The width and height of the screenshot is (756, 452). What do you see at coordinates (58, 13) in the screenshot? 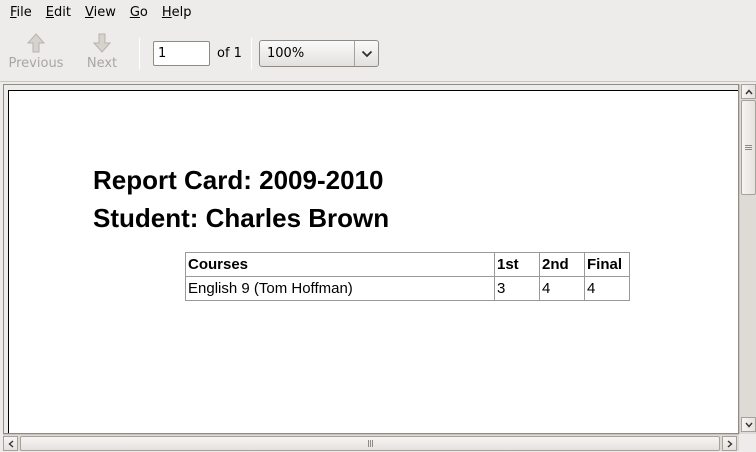
I see `menu-edit: Edit` at bounding box center [58, 13].